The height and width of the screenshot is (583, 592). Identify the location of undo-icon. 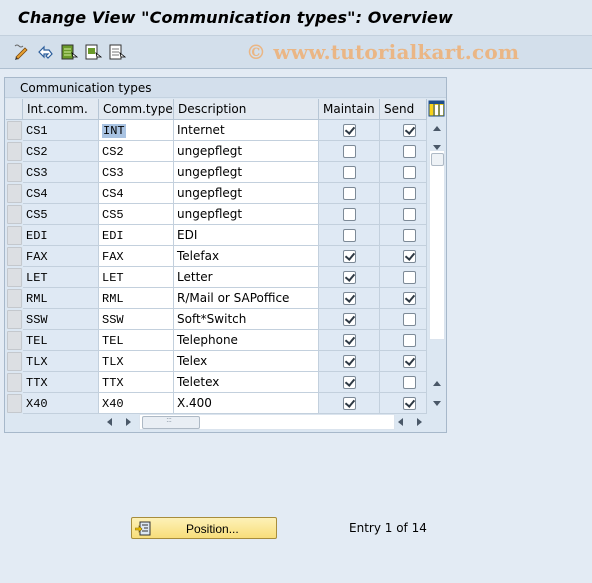
(46, 52).